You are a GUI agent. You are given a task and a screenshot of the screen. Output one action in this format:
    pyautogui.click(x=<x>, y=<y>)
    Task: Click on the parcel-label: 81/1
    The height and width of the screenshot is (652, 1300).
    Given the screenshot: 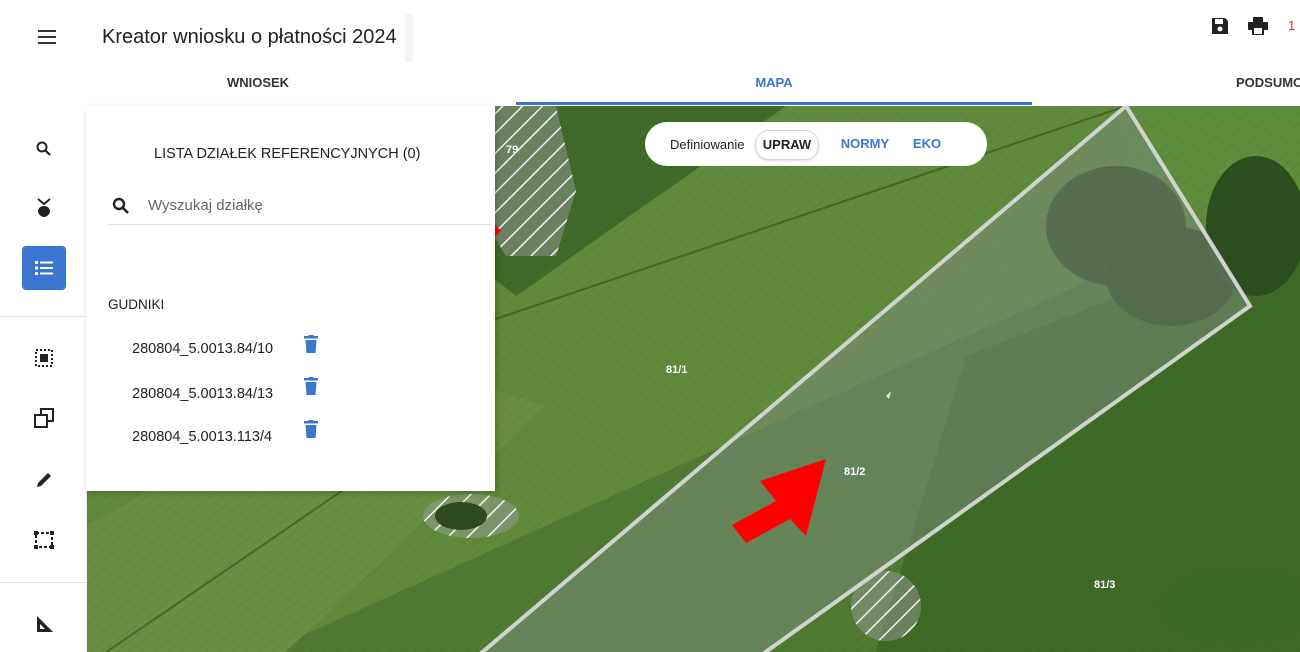 What is the action you would take?
    pyautogui.click(x=677, y=370)
    